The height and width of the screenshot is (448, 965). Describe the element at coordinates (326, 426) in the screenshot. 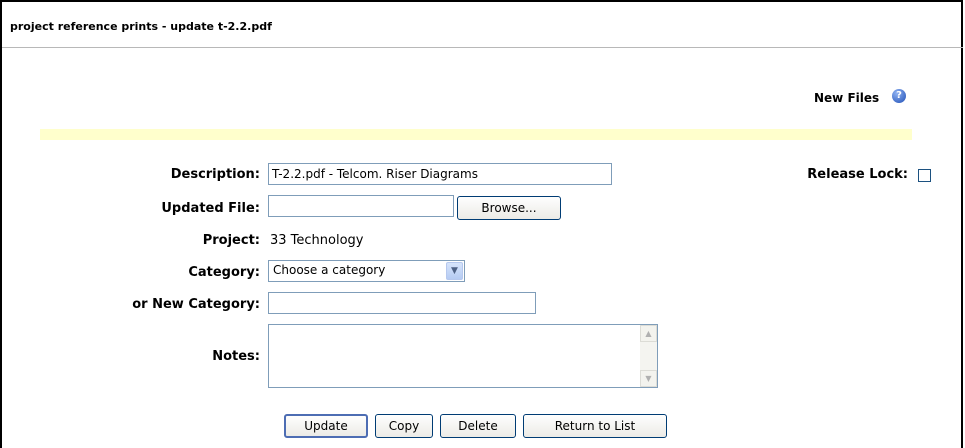

I see `update-button: Update` at that location.